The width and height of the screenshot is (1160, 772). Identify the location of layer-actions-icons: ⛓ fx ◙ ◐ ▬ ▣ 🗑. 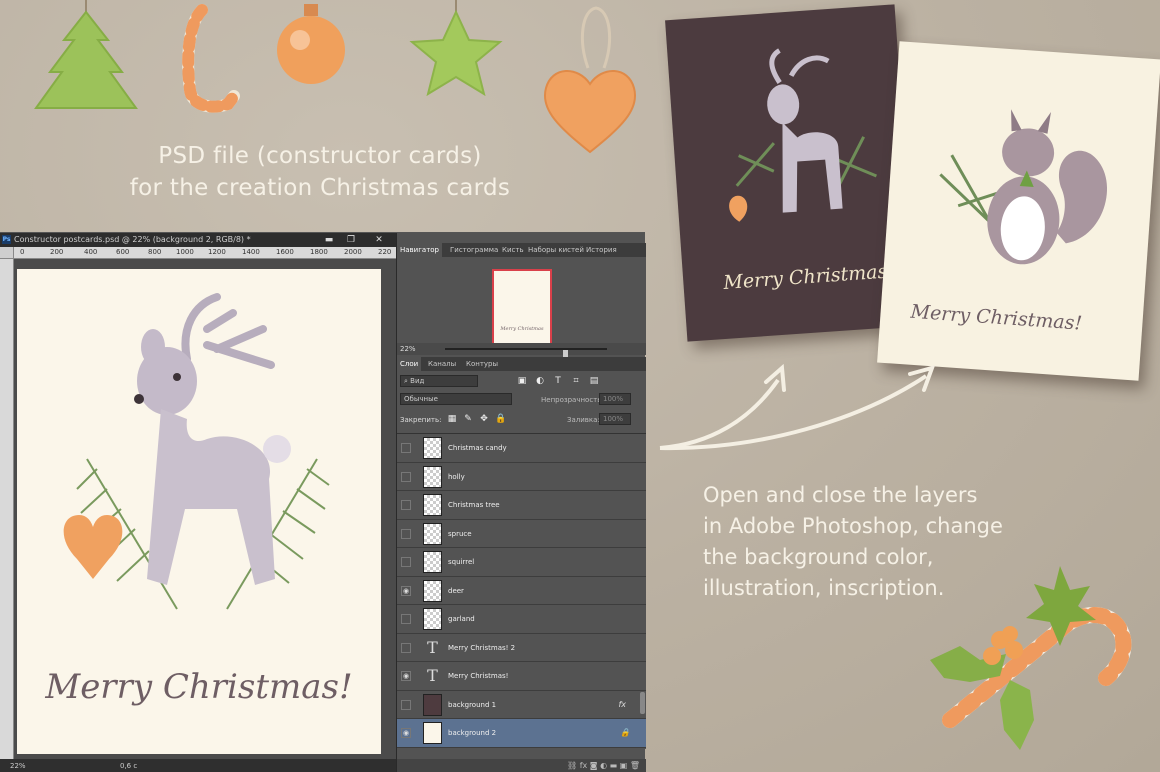
(603, 765).